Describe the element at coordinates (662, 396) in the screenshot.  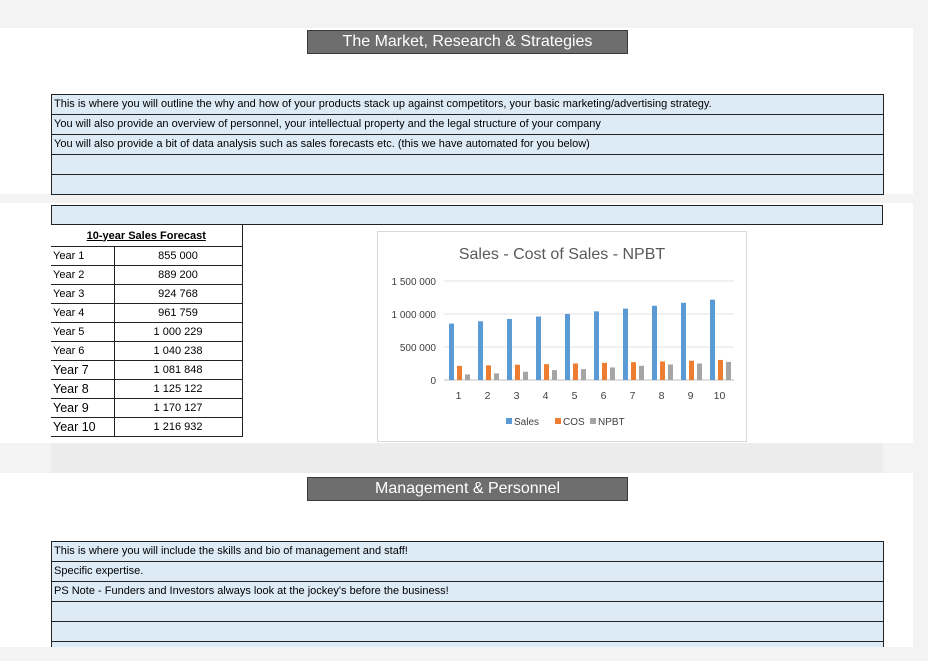
I see `x-tick-label: 8` at that location.